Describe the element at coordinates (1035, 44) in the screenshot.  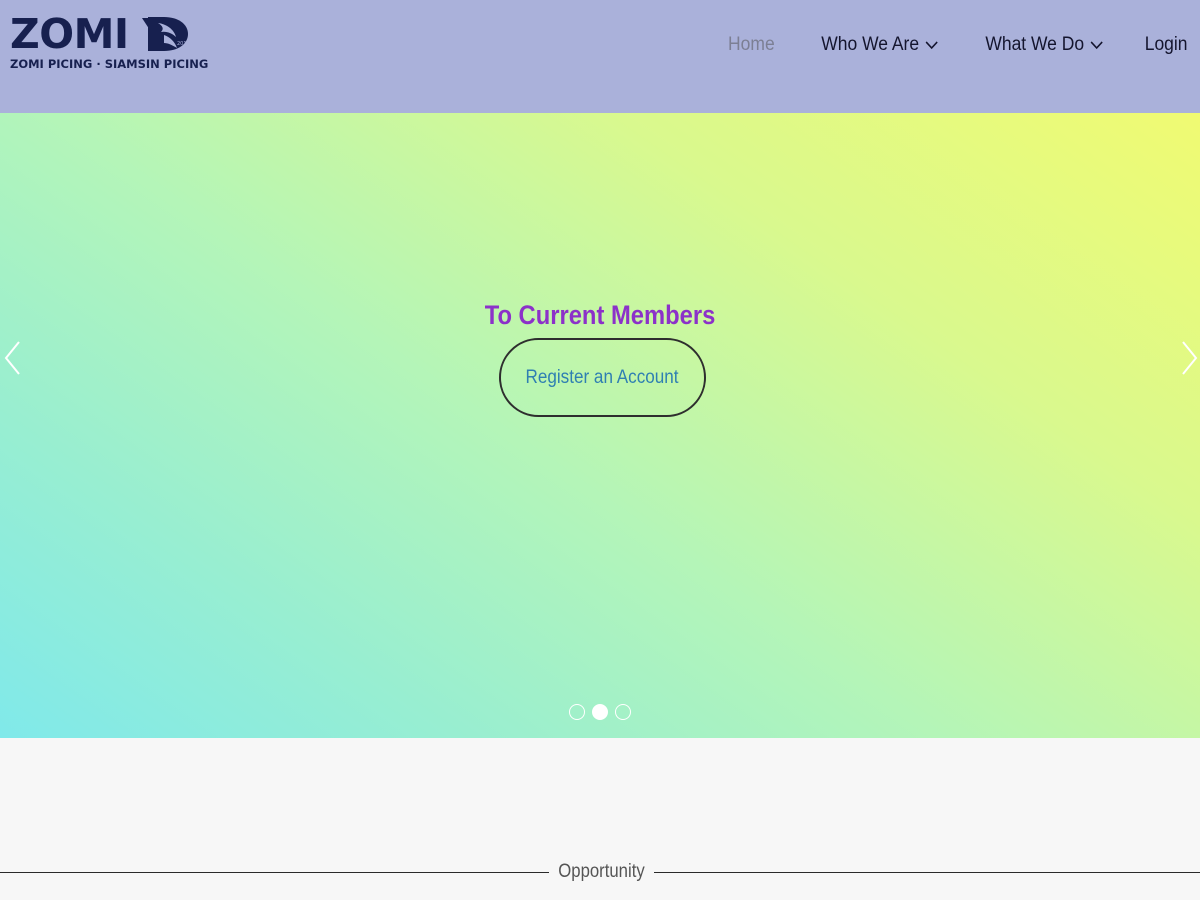
I see `nav-what-we-do-label: What We Do` at that location.